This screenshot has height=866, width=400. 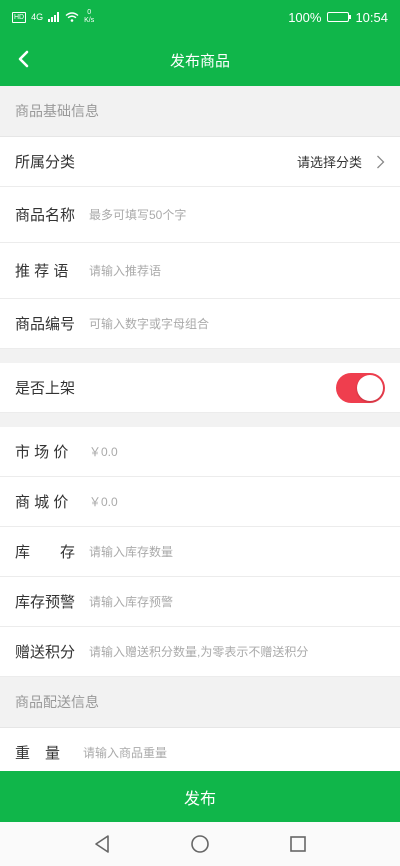 I want to click on market-price-input: ￥0.0, so click(x=103, y=451).